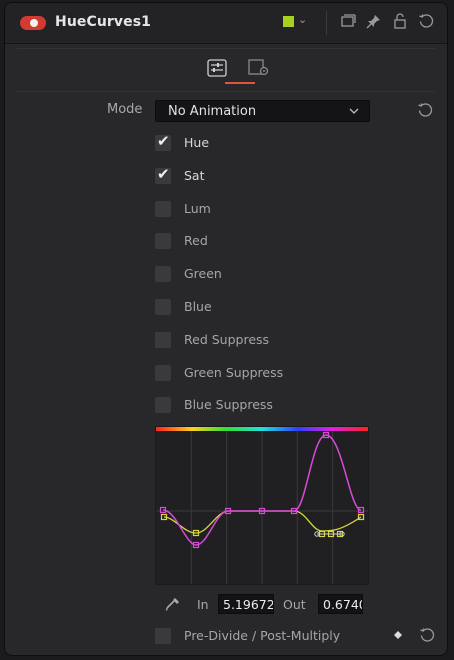  I want to click on node-title: HueCurves1, so click(103, 22).